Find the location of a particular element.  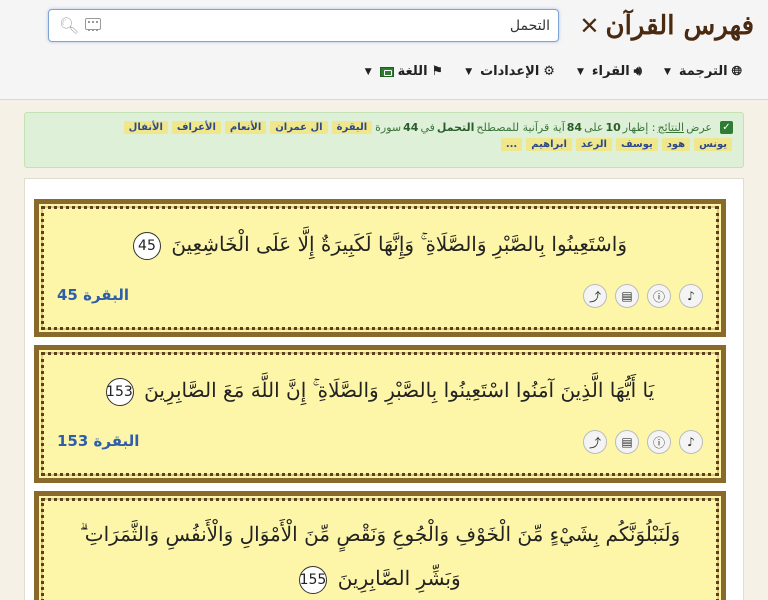

gear-icon: ⚙︎ is located at coordinates (549, 71).